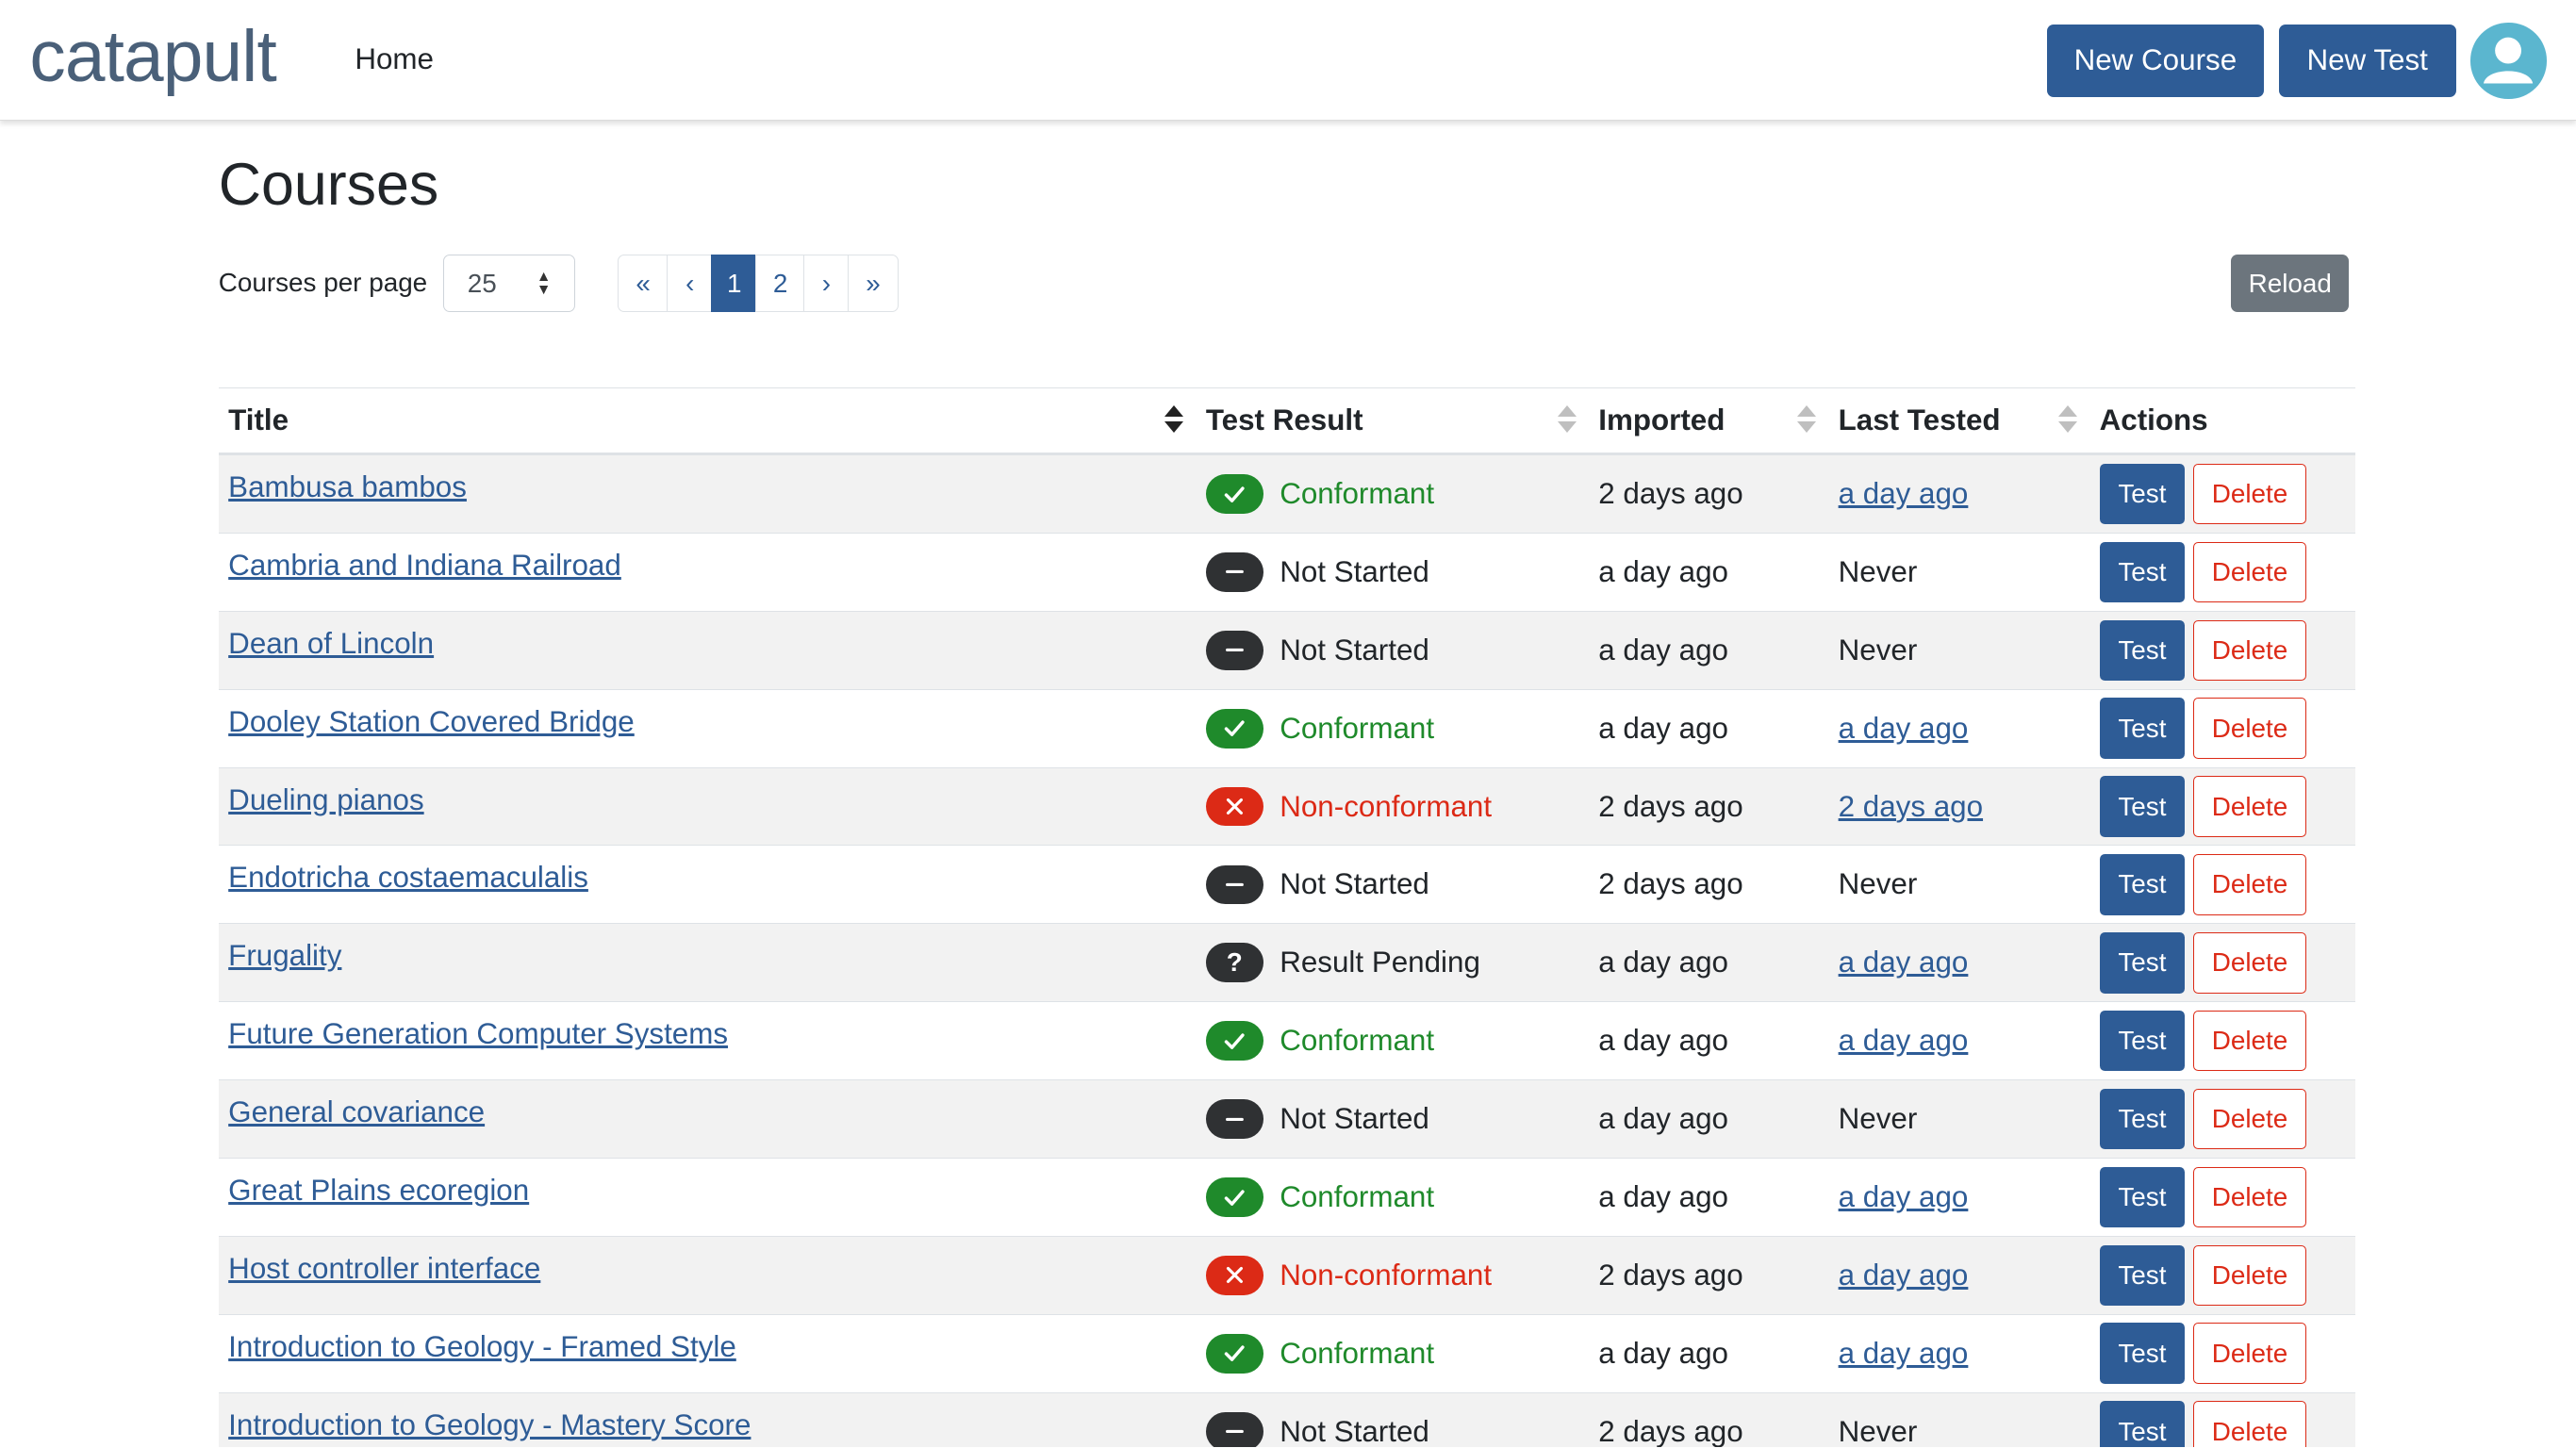 The width and height of the screenshot is (2576, 1448). I want to click on pagination-first: «, so click(643, 284).